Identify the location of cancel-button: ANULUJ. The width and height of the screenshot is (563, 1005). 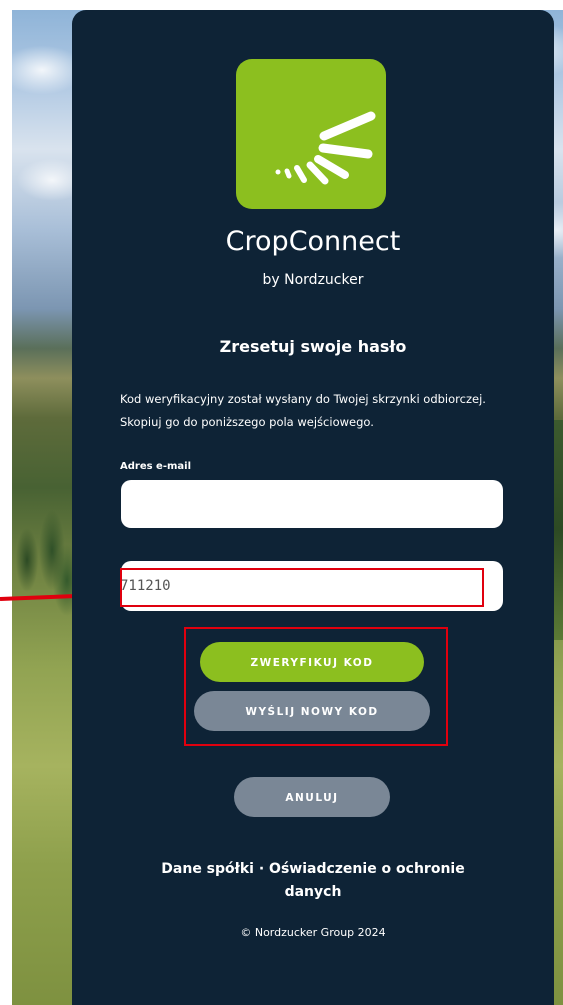
(312, 797).